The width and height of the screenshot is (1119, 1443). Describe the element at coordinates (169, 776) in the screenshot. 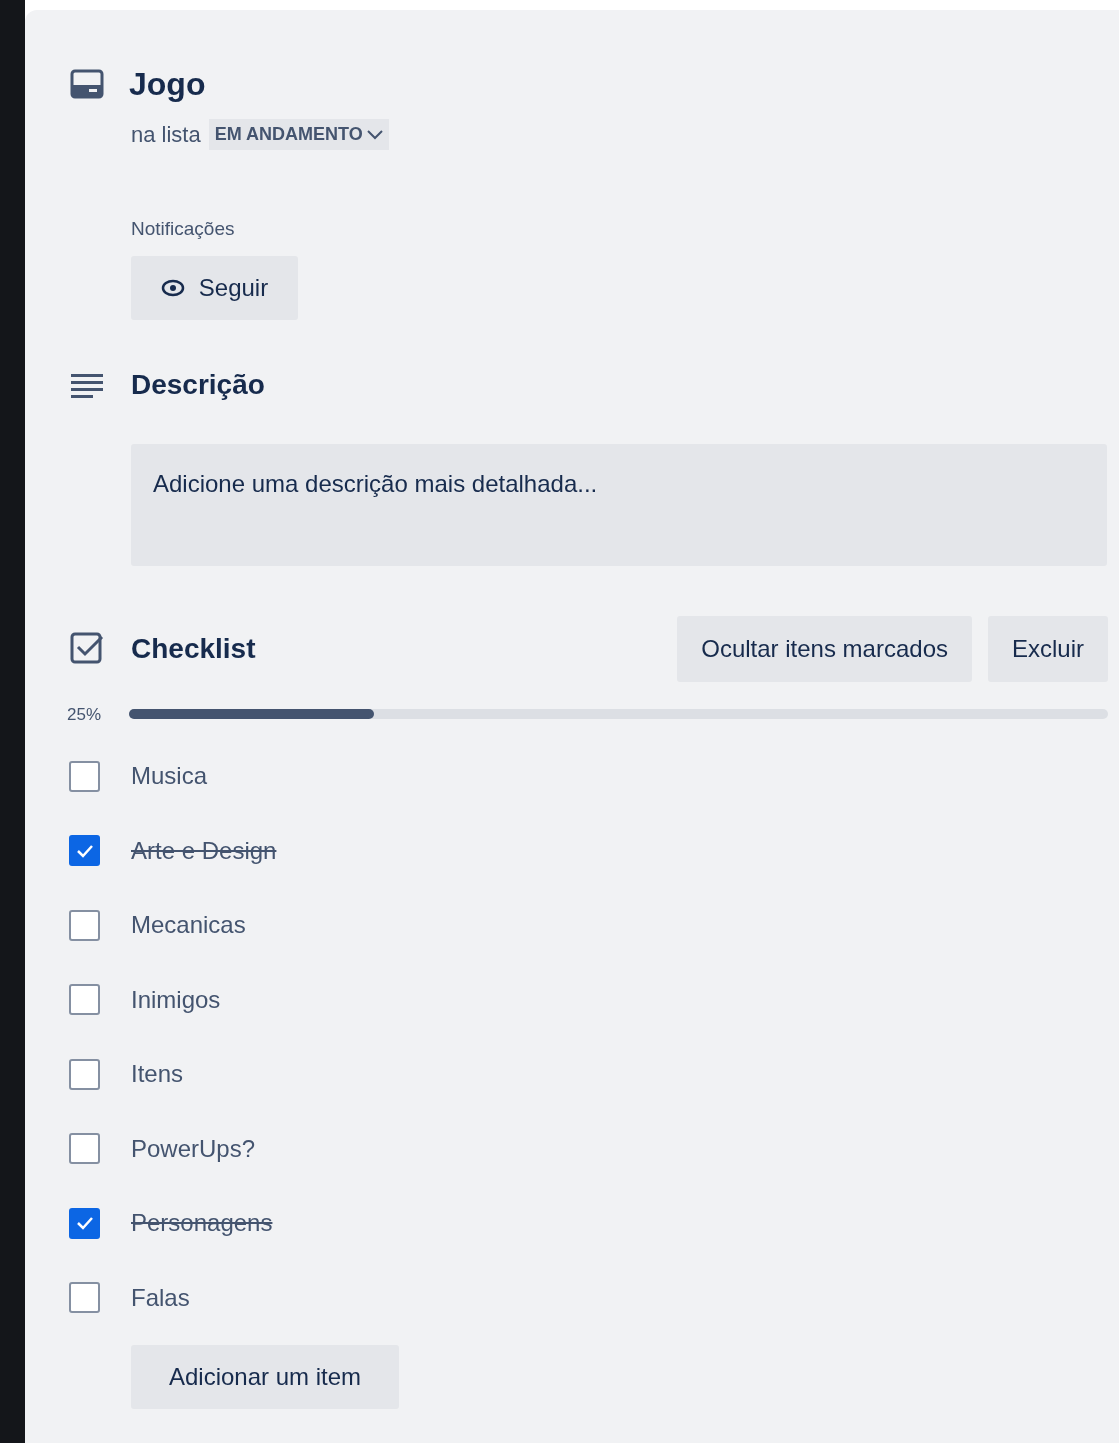

I see `checklist-item: Musica` at that location.